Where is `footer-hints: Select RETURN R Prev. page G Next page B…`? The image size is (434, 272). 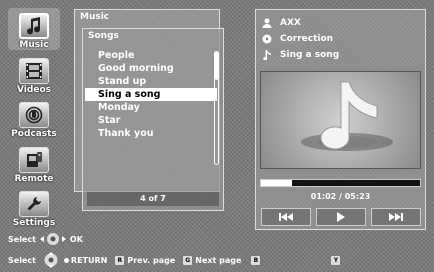
footer-hints: Select RETURN R Prev. page G Next page B… is located at coordinates (175, 260).